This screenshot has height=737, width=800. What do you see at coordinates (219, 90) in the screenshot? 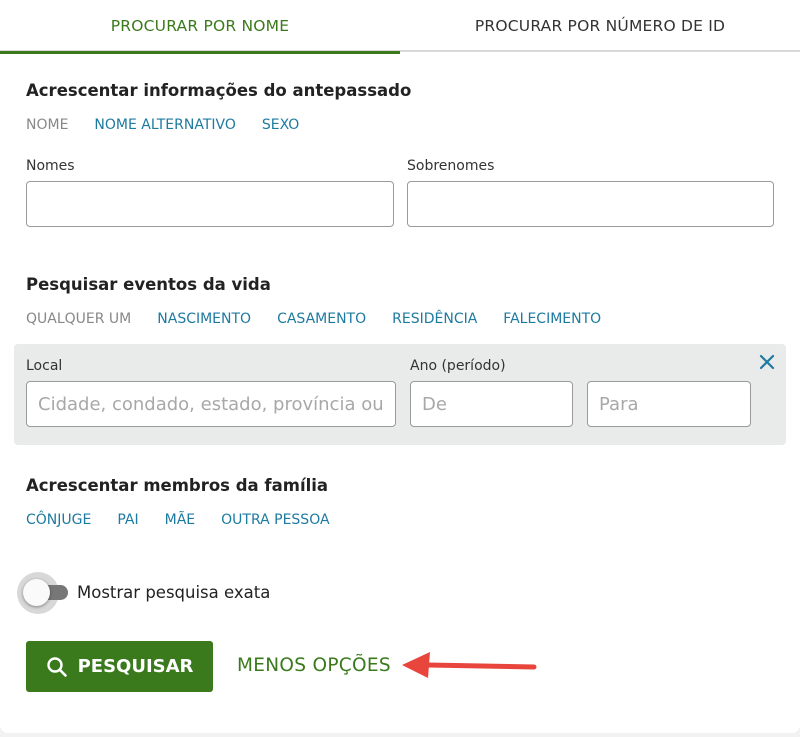
I see `ancestor-section-title: Acrescentar informações do antepassado` at bounding box center [219, 90].